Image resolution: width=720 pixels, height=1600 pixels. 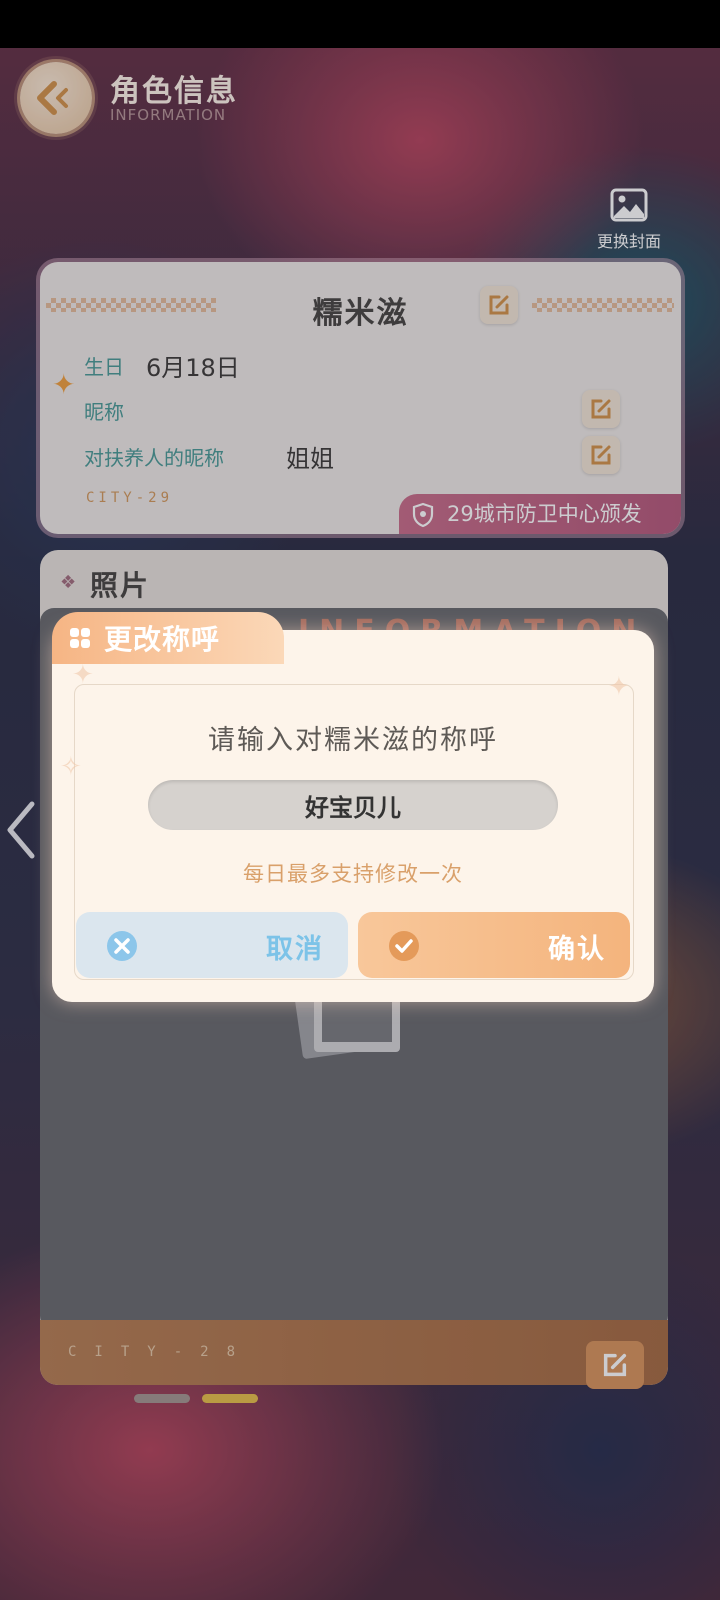 I want to click on nickname-input, so click(x=353, y=805).